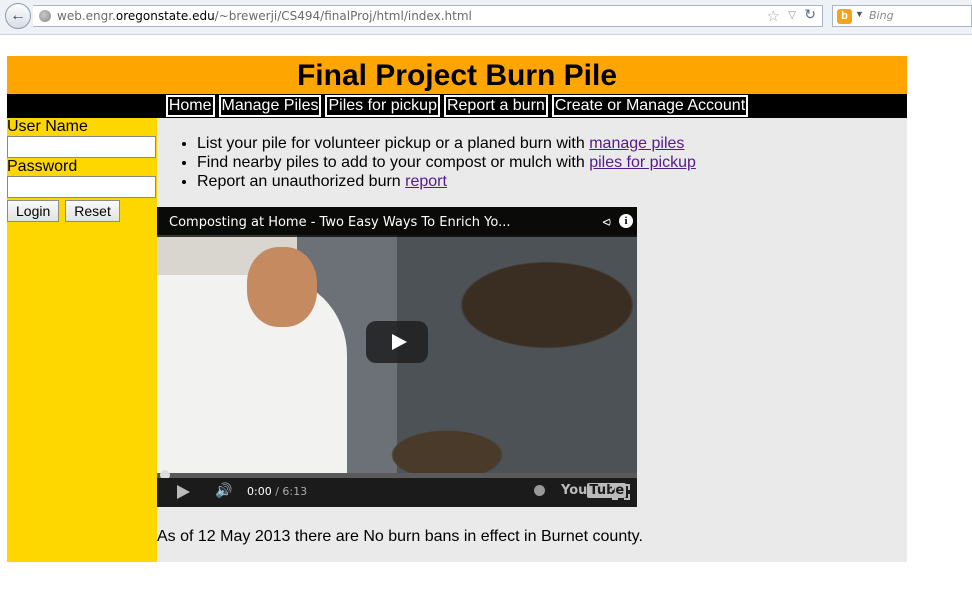 The width and height of the screenshot is (972, 589). What do you see at coordinates (223, 490) in the screenshot?
I see `volume-icon: 🔊` at bounding box center [223, 490].